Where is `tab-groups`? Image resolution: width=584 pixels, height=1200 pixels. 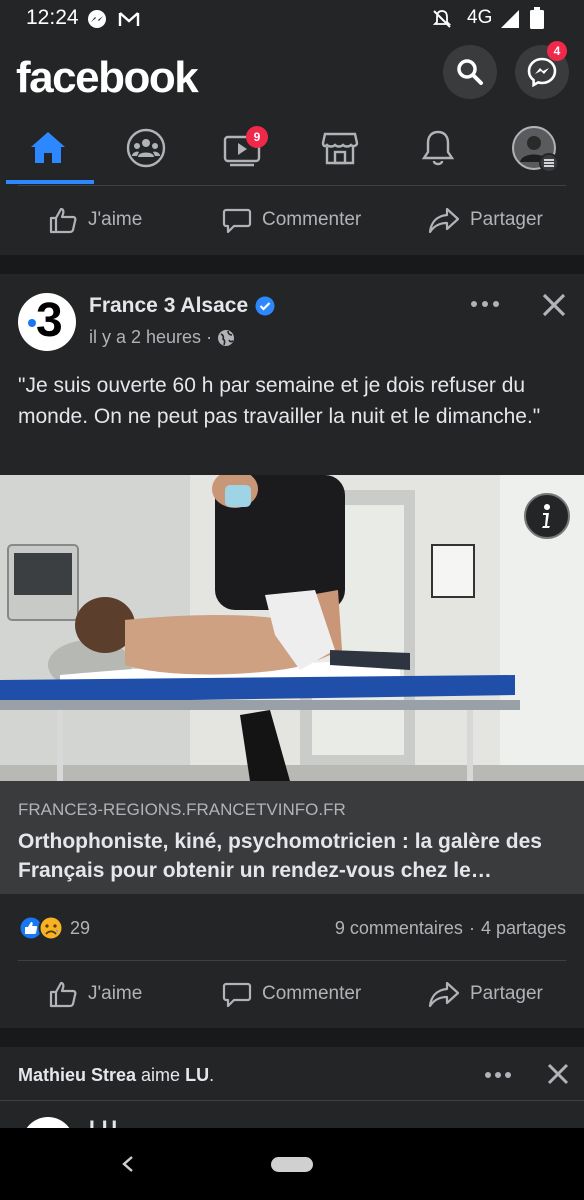
tab-groups is located at coordinates (146, 148).